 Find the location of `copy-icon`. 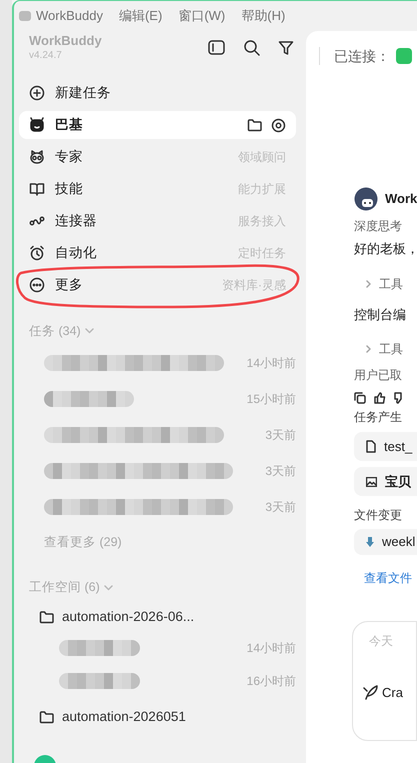

copy-icon is located at coordinates (360, 398).